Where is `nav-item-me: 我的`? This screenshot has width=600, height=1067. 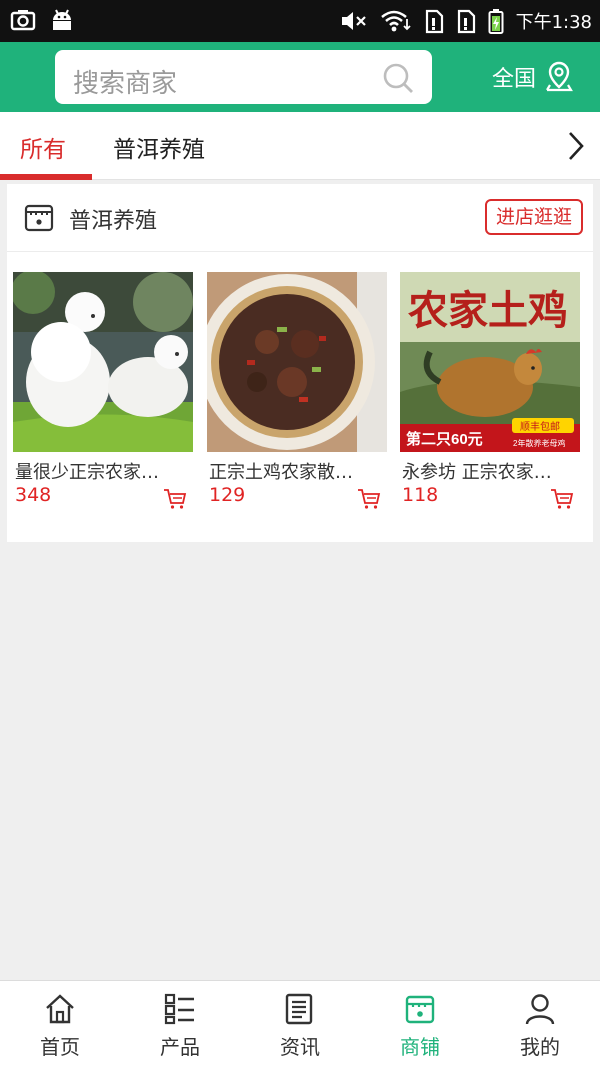
nav-item-me: 我的 is located at coordinates (540, 1024).